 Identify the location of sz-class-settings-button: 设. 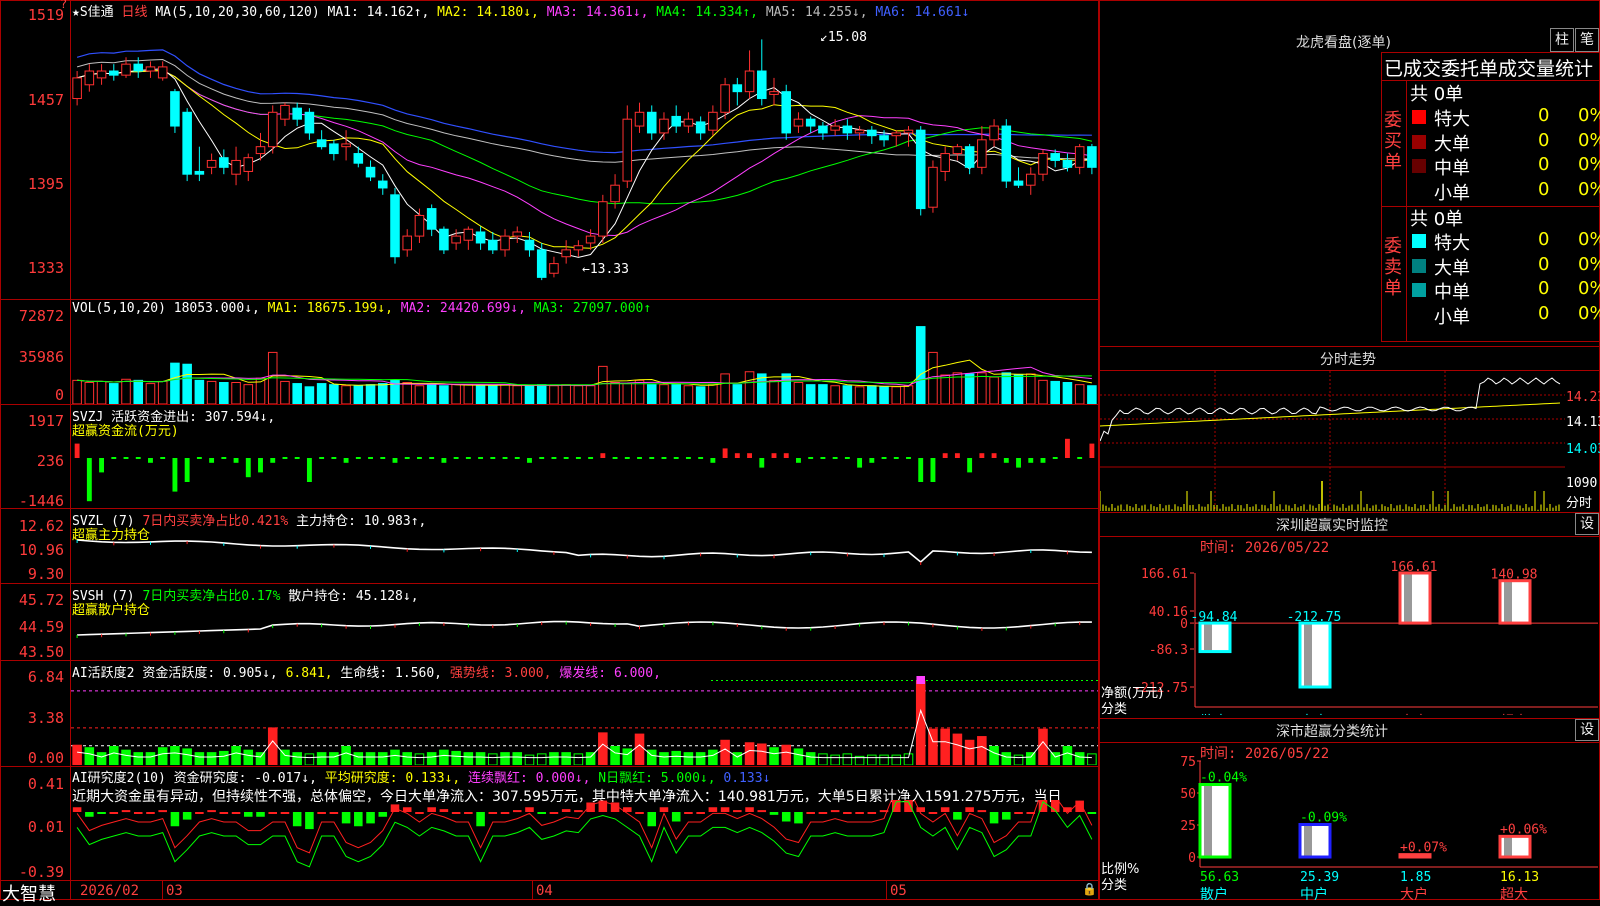
(1587, 730).